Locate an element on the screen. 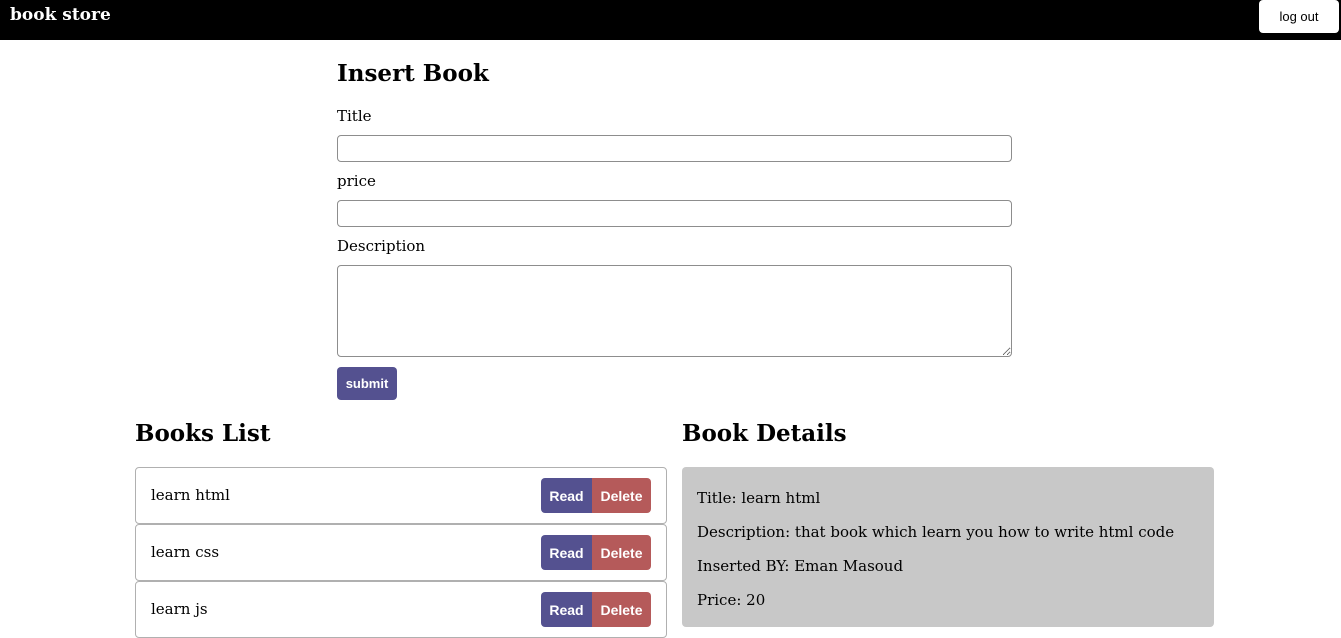  list-item: learn css Read Delete is located at coordinates (401, 552).